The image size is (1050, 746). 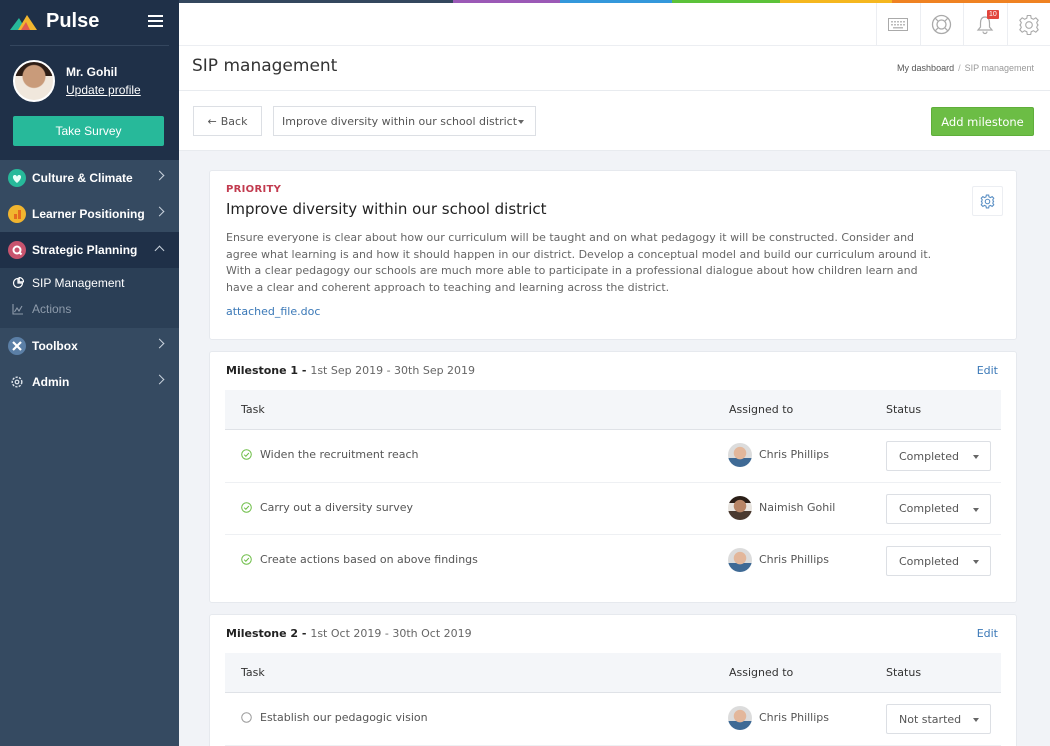 I want to click on sidebar-item-culture-climate: Culture & Climate, so click(x=89, y=178).